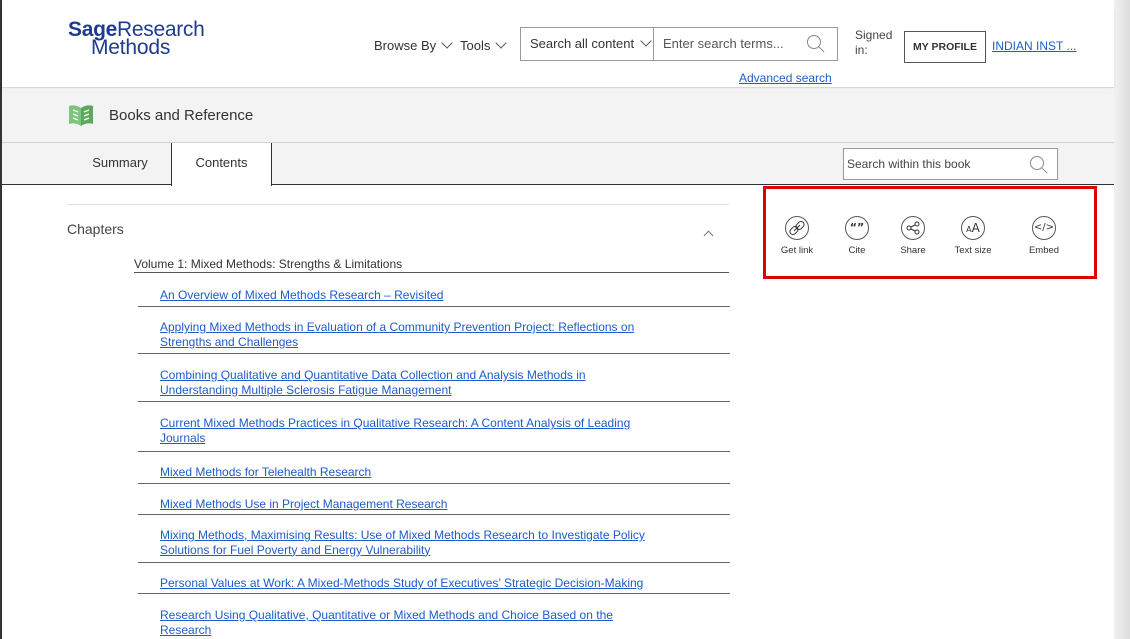 The height and width of the screenshot is (639, 1130). I want to click on search-scope-select: Search all content, so click(587, 44).